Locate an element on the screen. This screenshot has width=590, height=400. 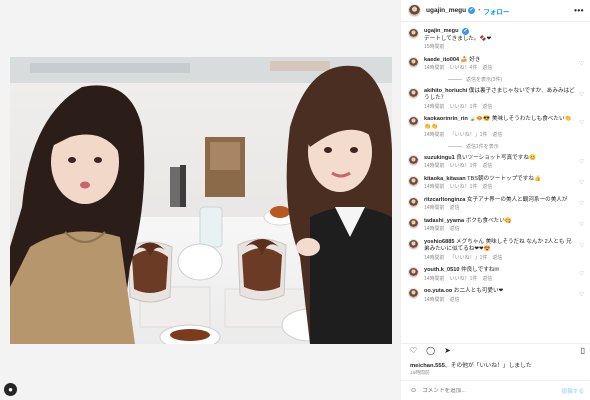
commenter-username: kitaoka_kitasan is located at coordinates (445, 179).